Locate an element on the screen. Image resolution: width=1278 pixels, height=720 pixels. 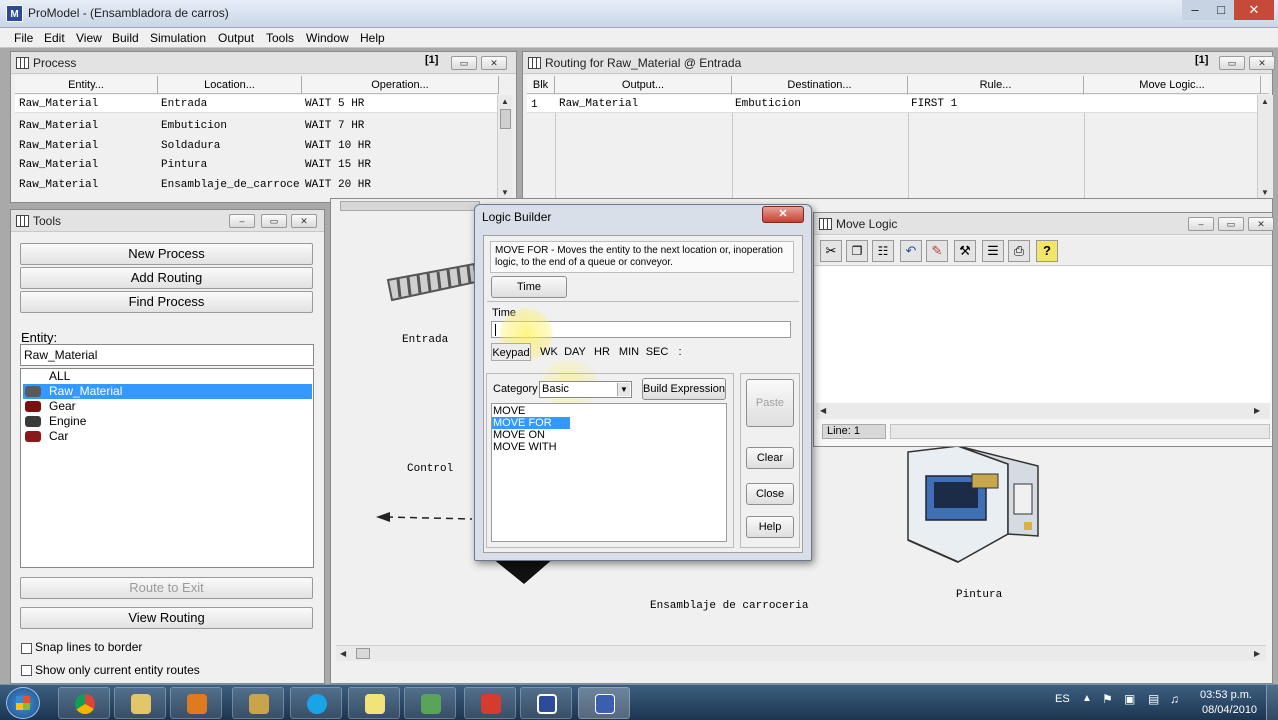
chevron-down-icon: ▼ is located at coordinates (623, 389).